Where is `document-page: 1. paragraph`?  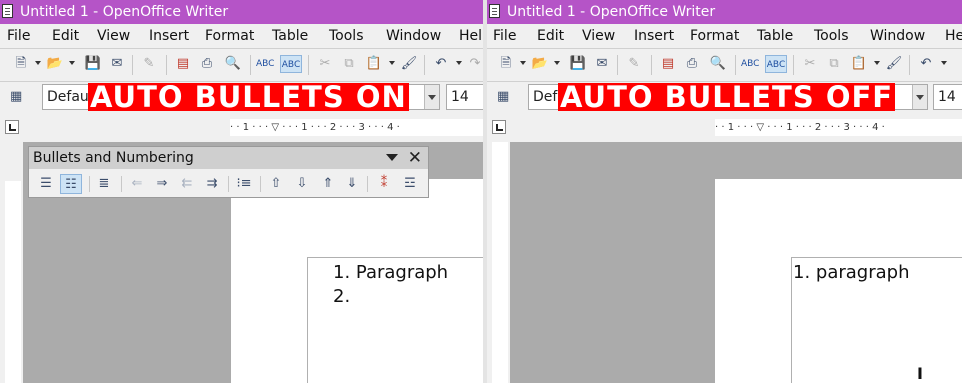
document-page: 1. paragraph is located at coordinates (838, 281).